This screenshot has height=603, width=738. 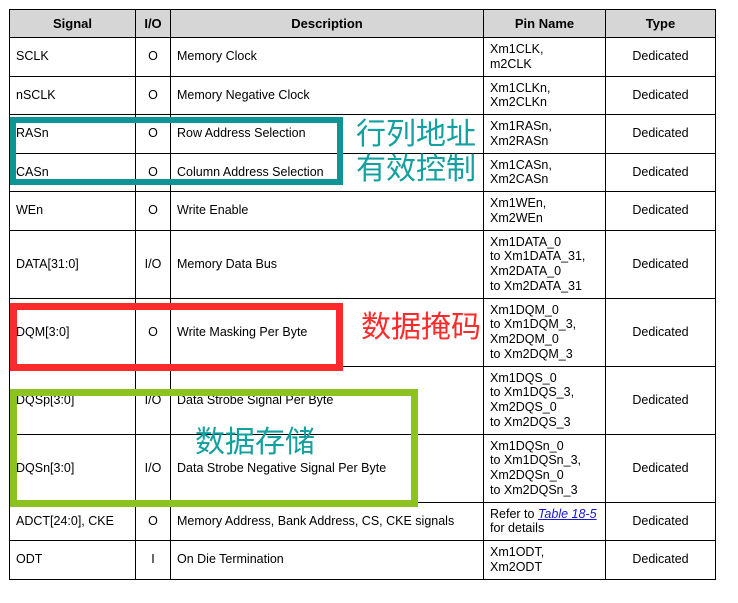 I want to click on cell-pin-name-reference: Refer to Table 18-5 for details, so click(x=544, y=521).